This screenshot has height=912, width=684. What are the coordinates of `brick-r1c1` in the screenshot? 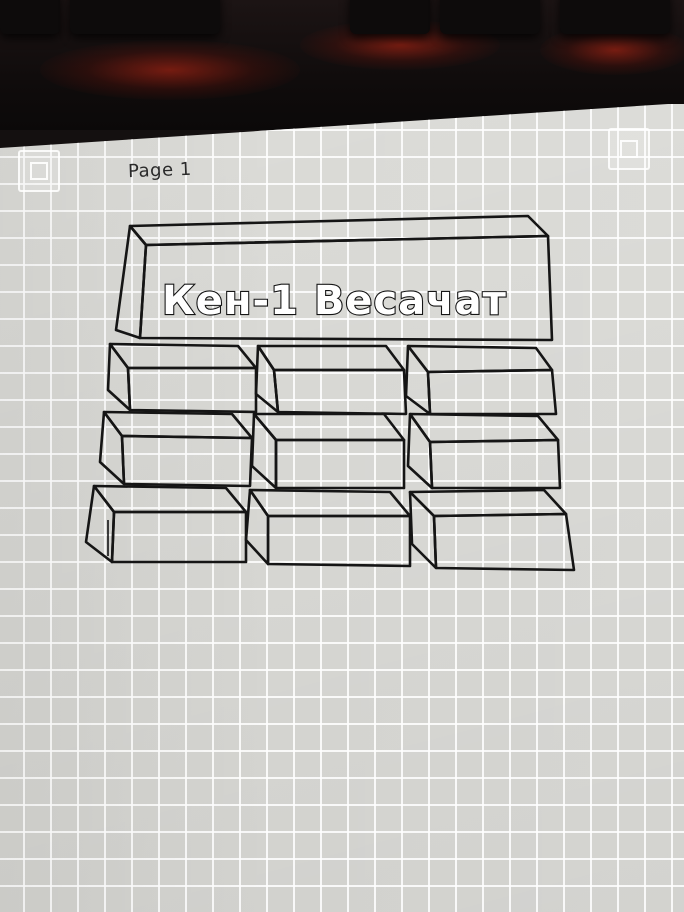 It's located at (182, 378).